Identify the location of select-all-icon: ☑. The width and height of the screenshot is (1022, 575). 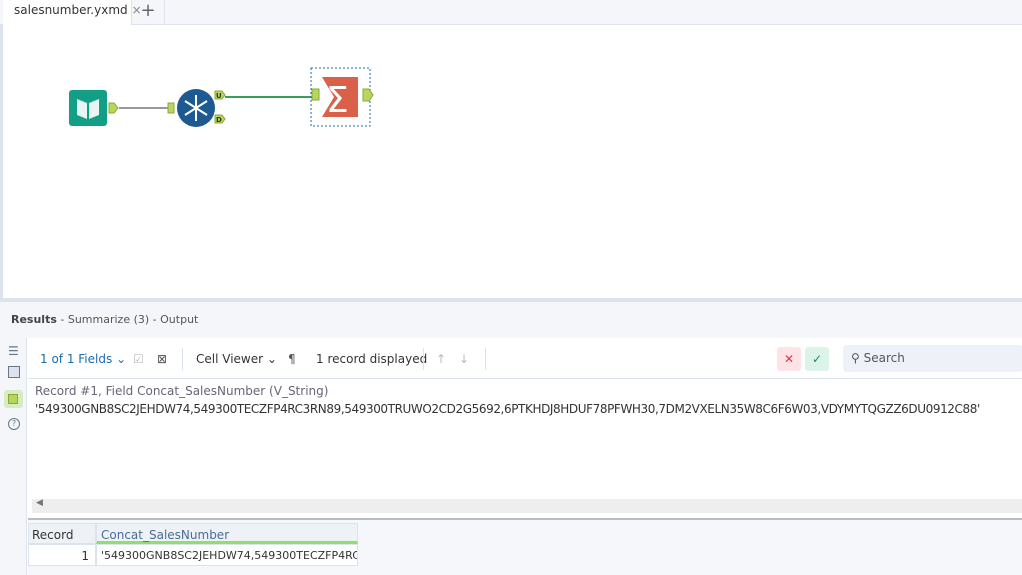
(138, 359).